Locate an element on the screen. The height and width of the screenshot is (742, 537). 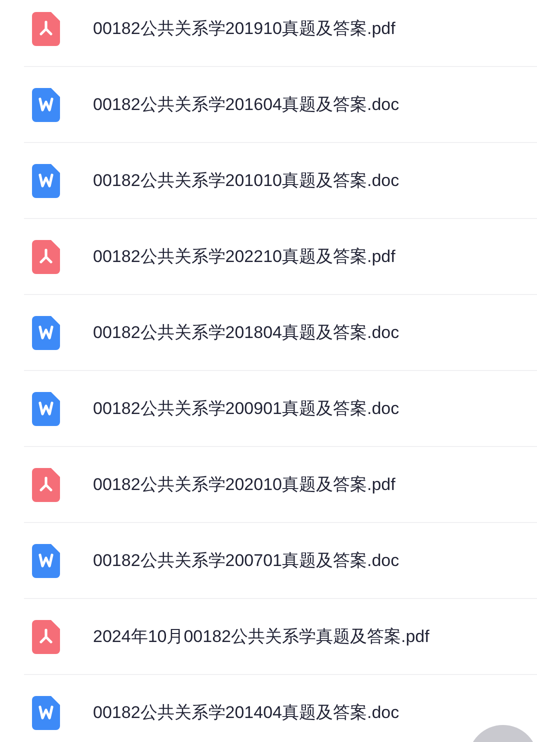
file-name: 00182公共关系学201910真题及答案.pdf is located at coordinates (244, 29).